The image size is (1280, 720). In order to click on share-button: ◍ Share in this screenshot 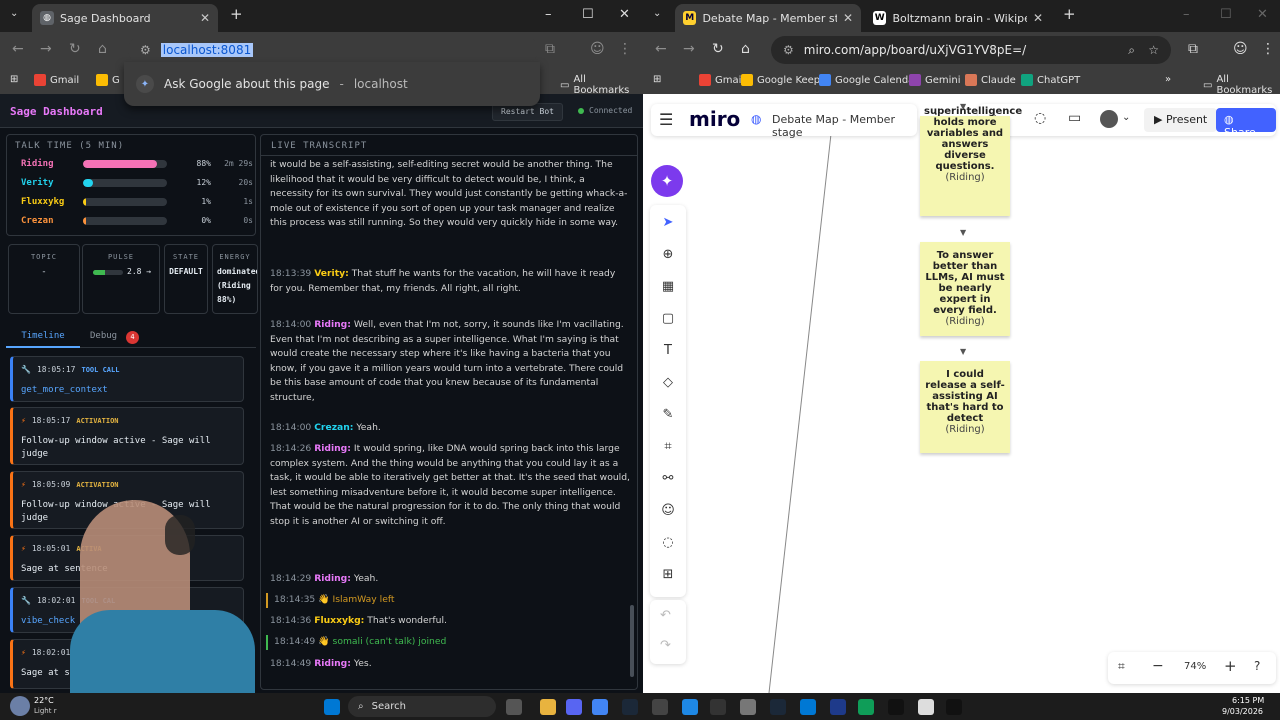, I will do `click(1246, 123)`.